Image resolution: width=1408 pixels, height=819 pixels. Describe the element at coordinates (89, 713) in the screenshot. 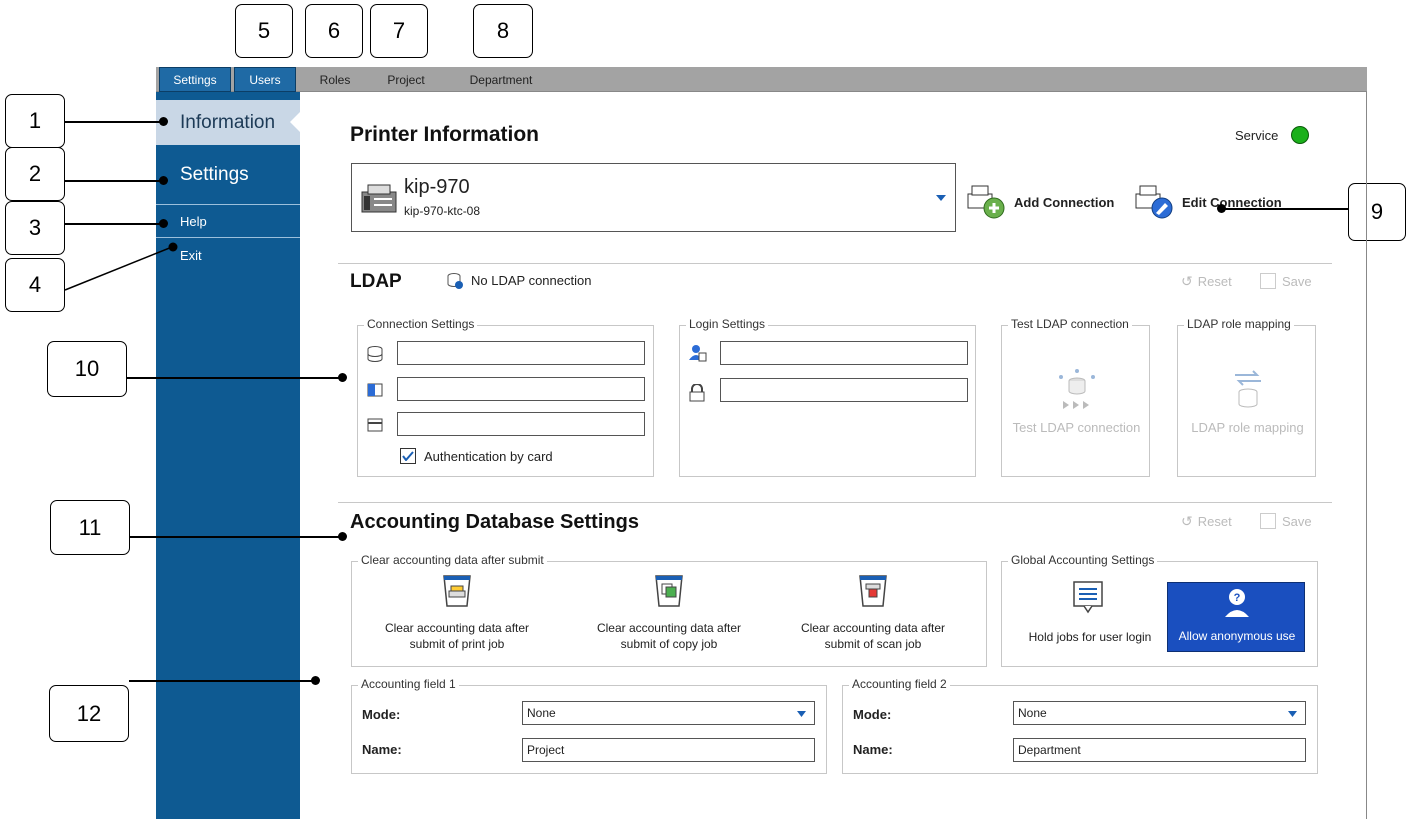

I see `callout-12: 12` at that location.